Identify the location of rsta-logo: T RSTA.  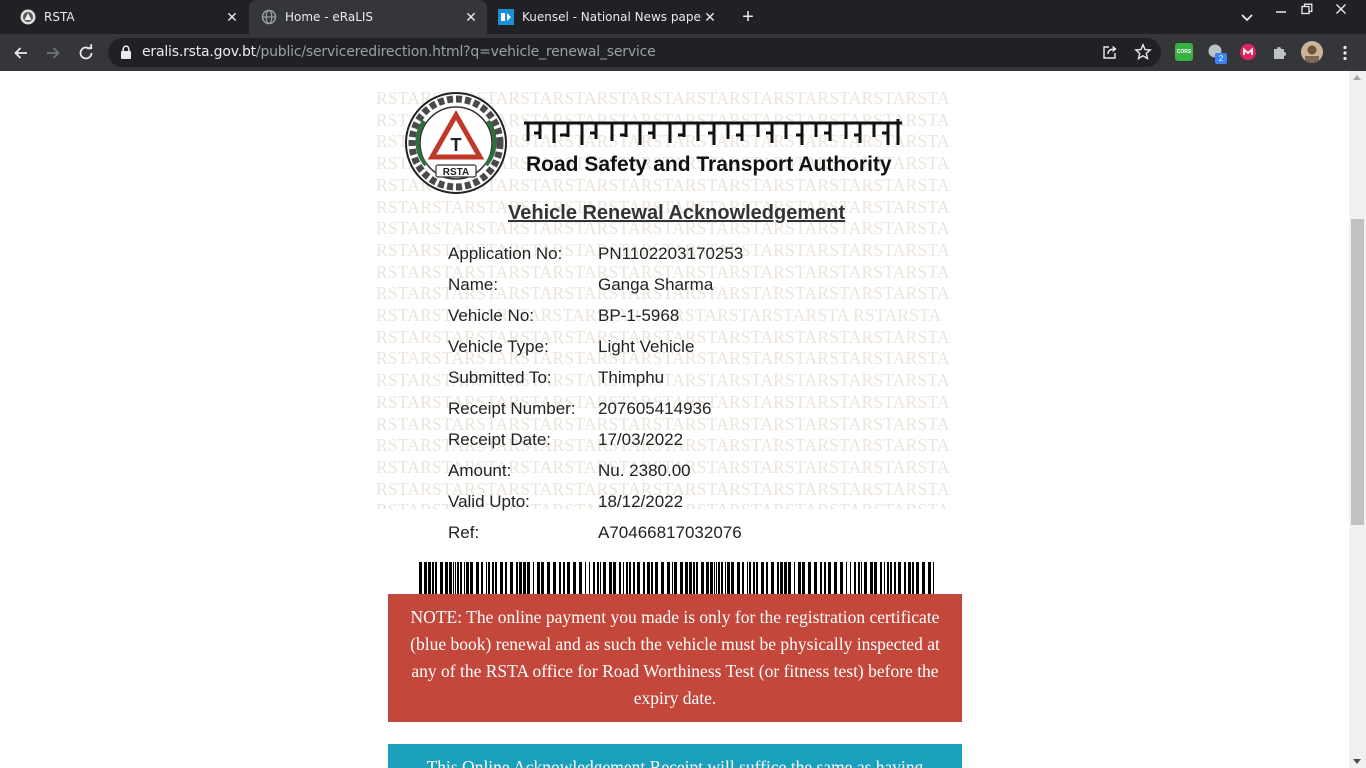
(456, 143).